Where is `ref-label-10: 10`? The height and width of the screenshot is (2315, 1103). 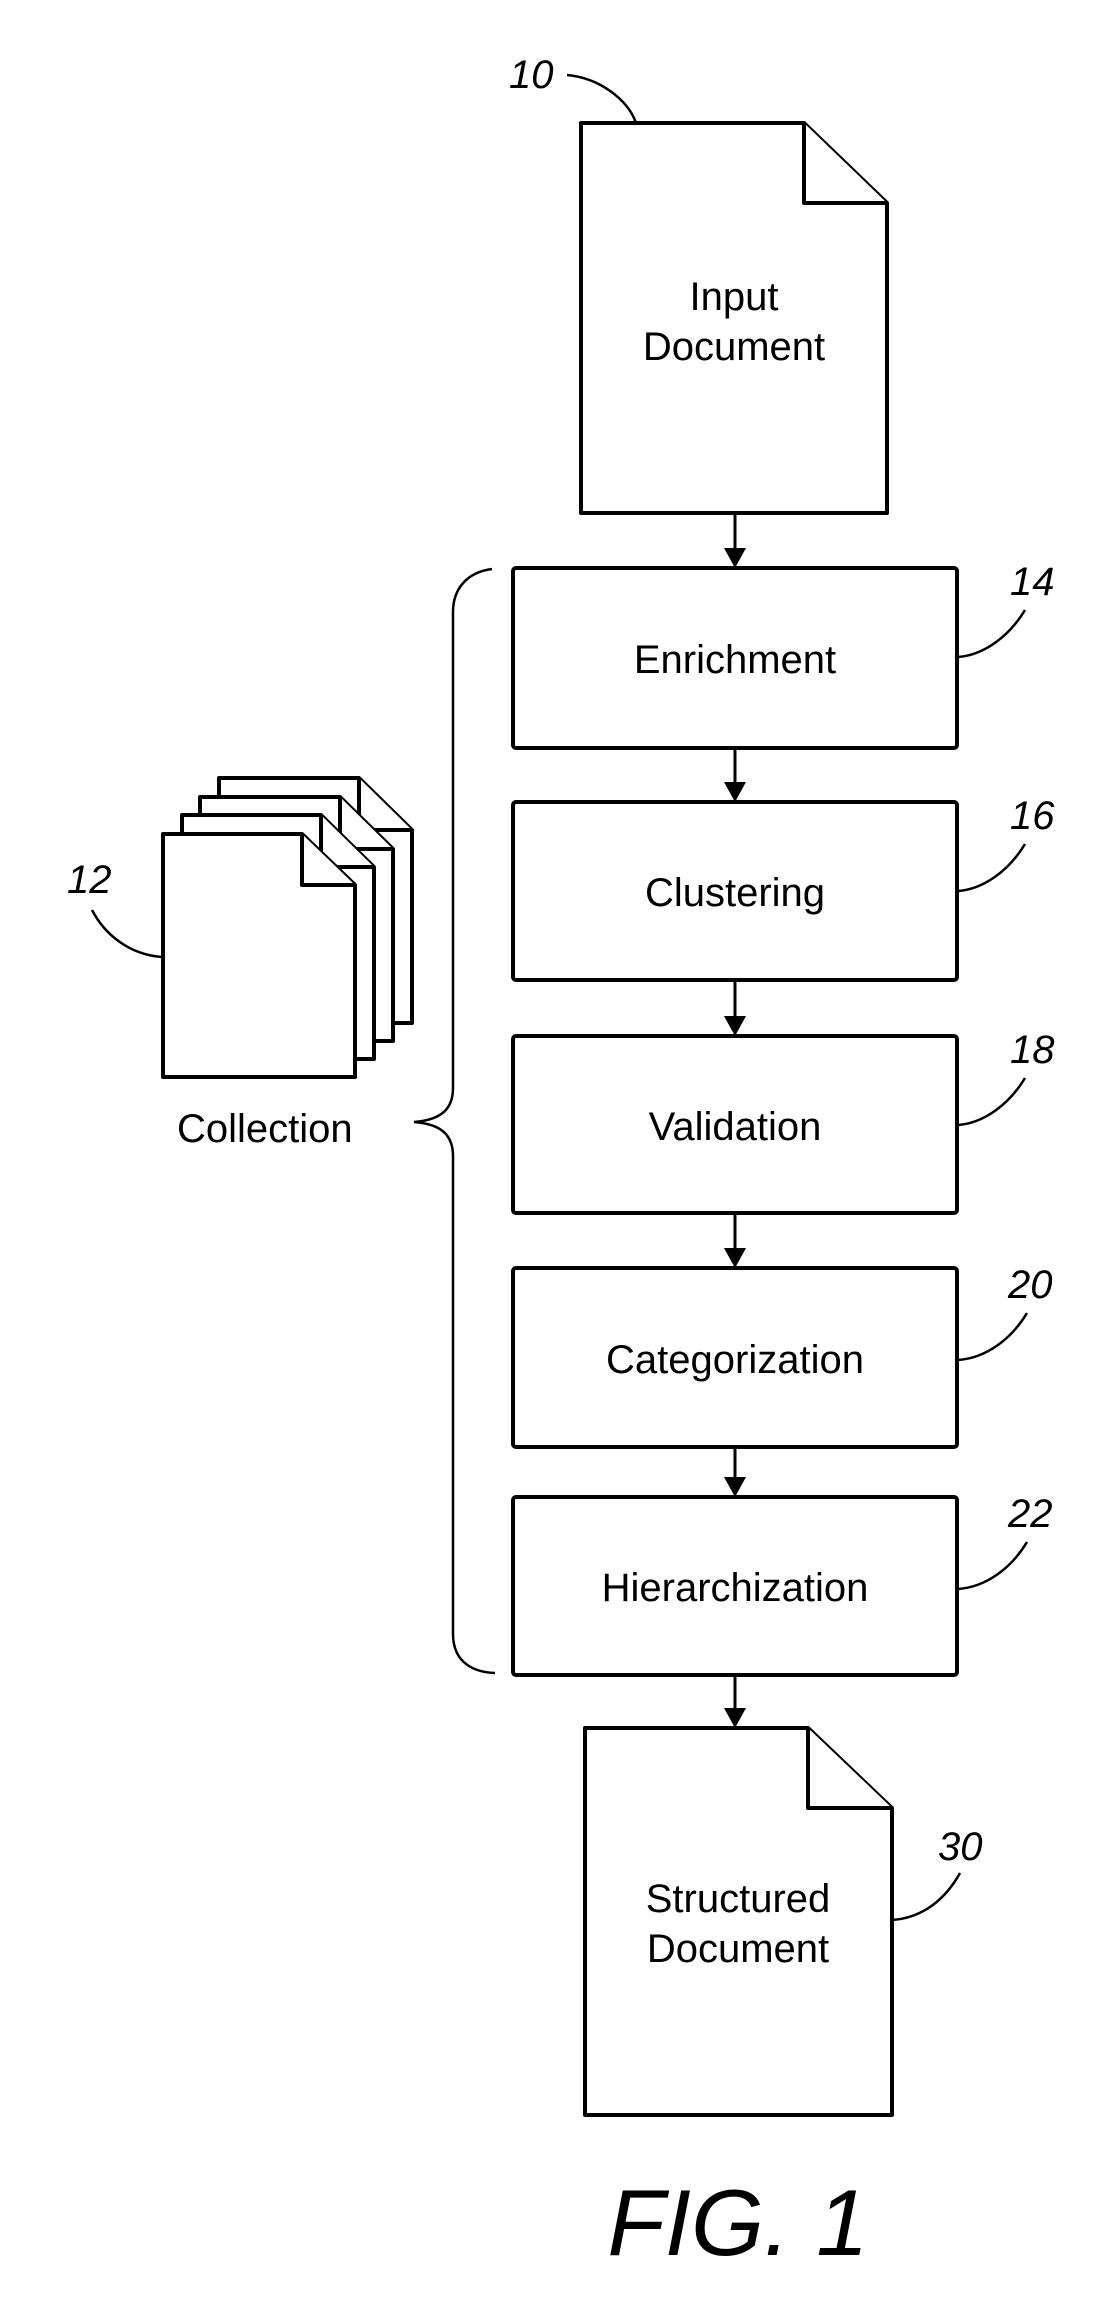
ref-label-10: 10 is located at coordinates (531, 75).